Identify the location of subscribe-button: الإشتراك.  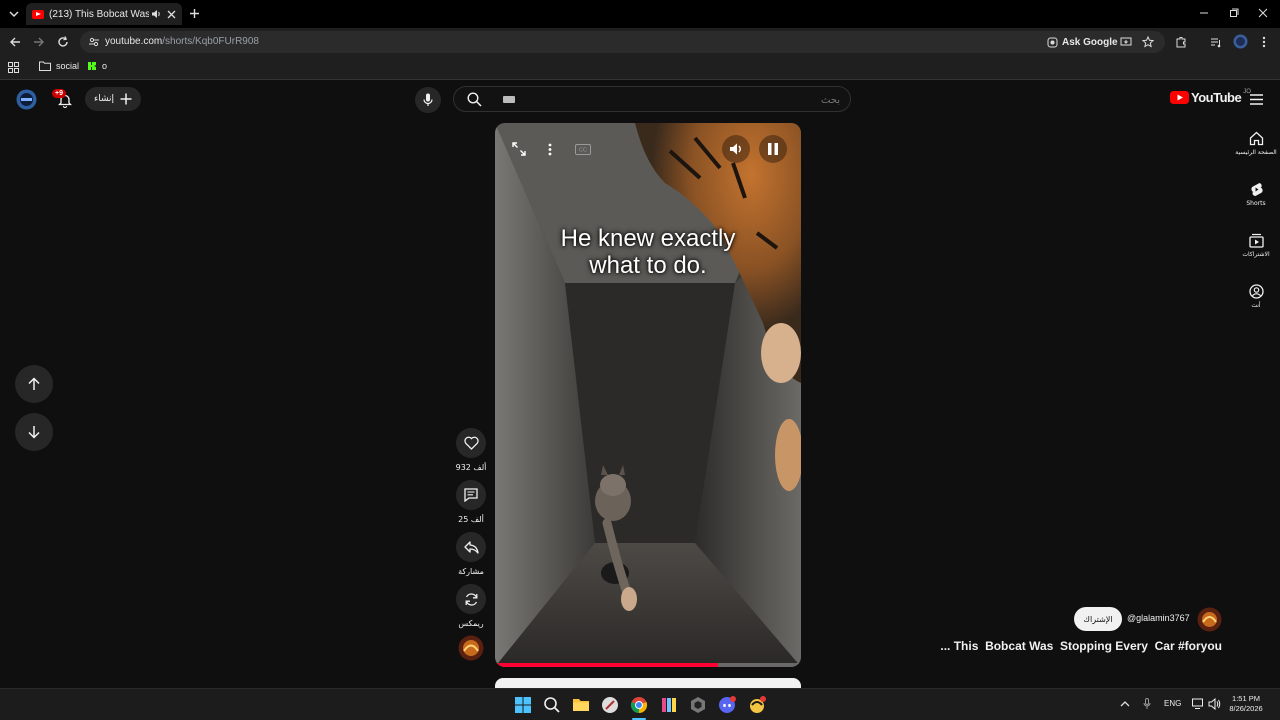
(1098, 619).